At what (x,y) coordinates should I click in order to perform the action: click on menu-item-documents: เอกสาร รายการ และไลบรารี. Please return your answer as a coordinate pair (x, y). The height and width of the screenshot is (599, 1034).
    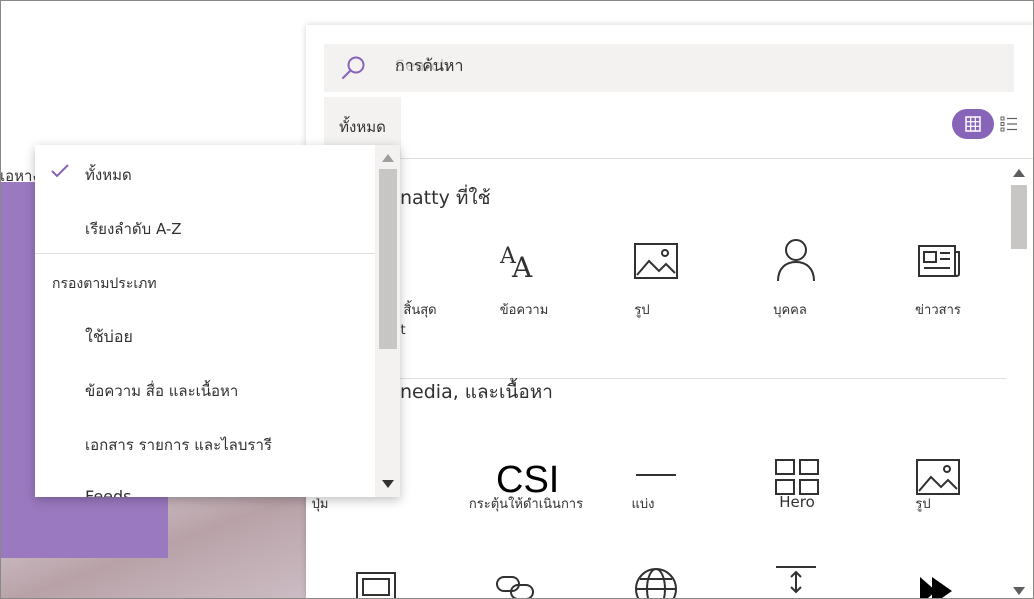
    Looking at the image, I should click on (205, 444).